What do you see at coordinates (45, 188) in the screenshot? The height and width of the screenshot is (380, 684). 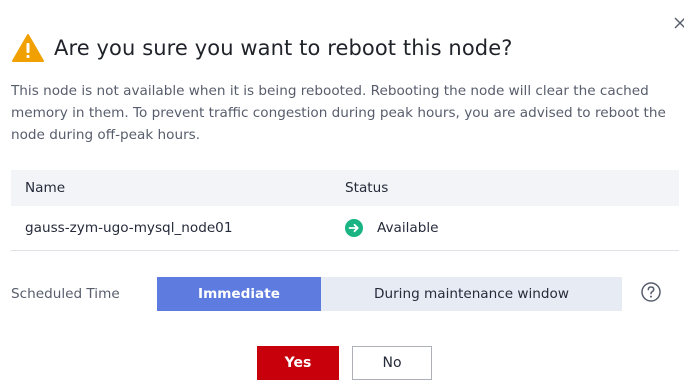 I see `column-header-name: Name` at bounding box center [45, 188].